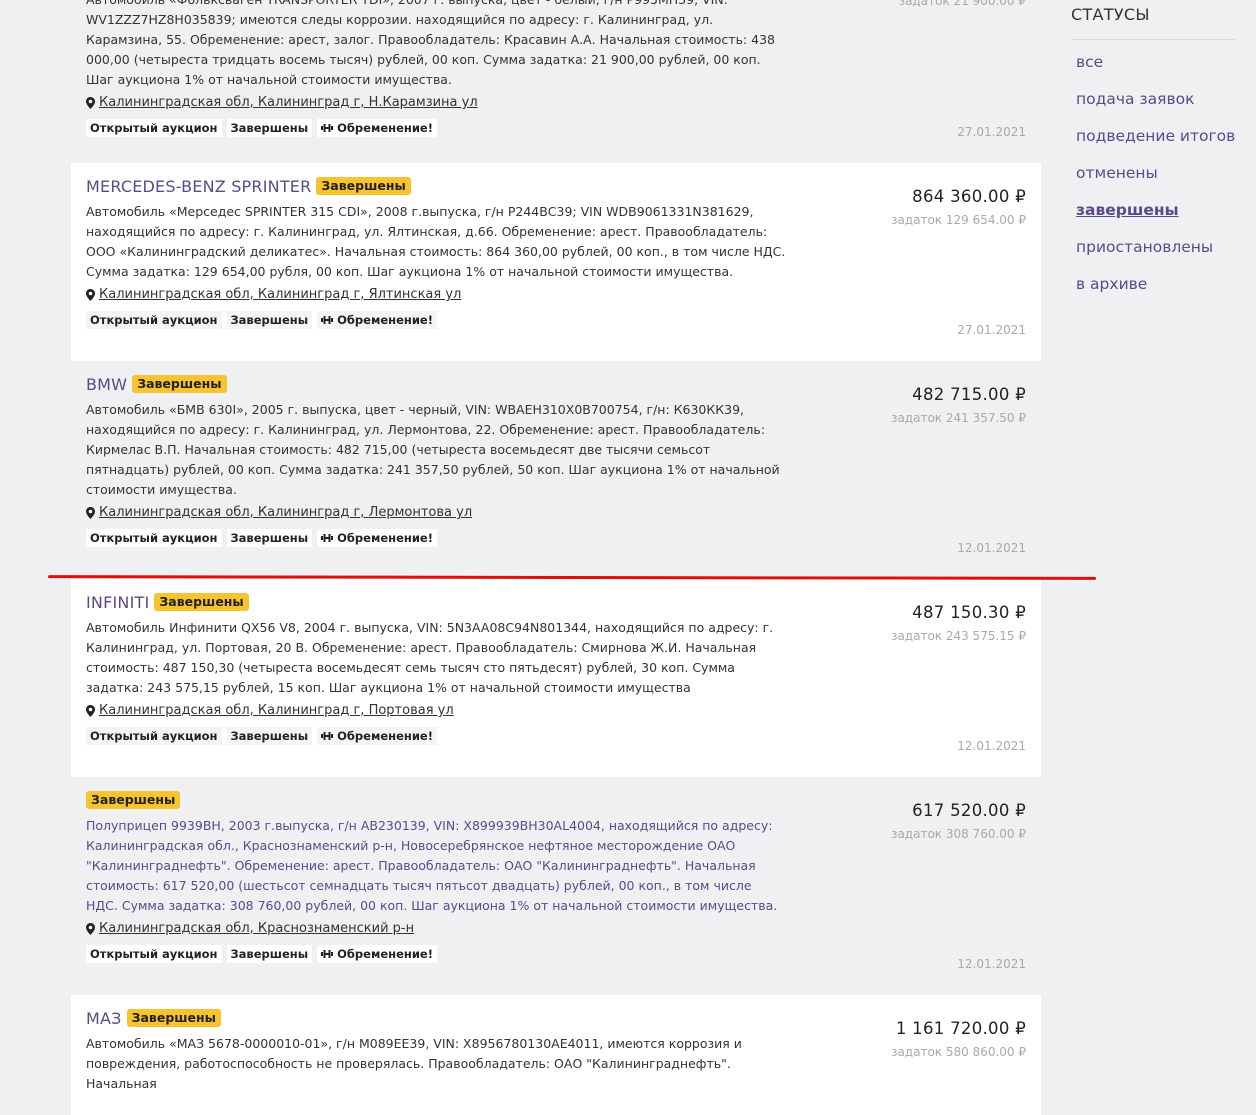 This screenshot has height=1115, width=1256. Describe the element at coordinates (104, 1018) in the screenshot. I see `lot-title: МАЗ` at that location.